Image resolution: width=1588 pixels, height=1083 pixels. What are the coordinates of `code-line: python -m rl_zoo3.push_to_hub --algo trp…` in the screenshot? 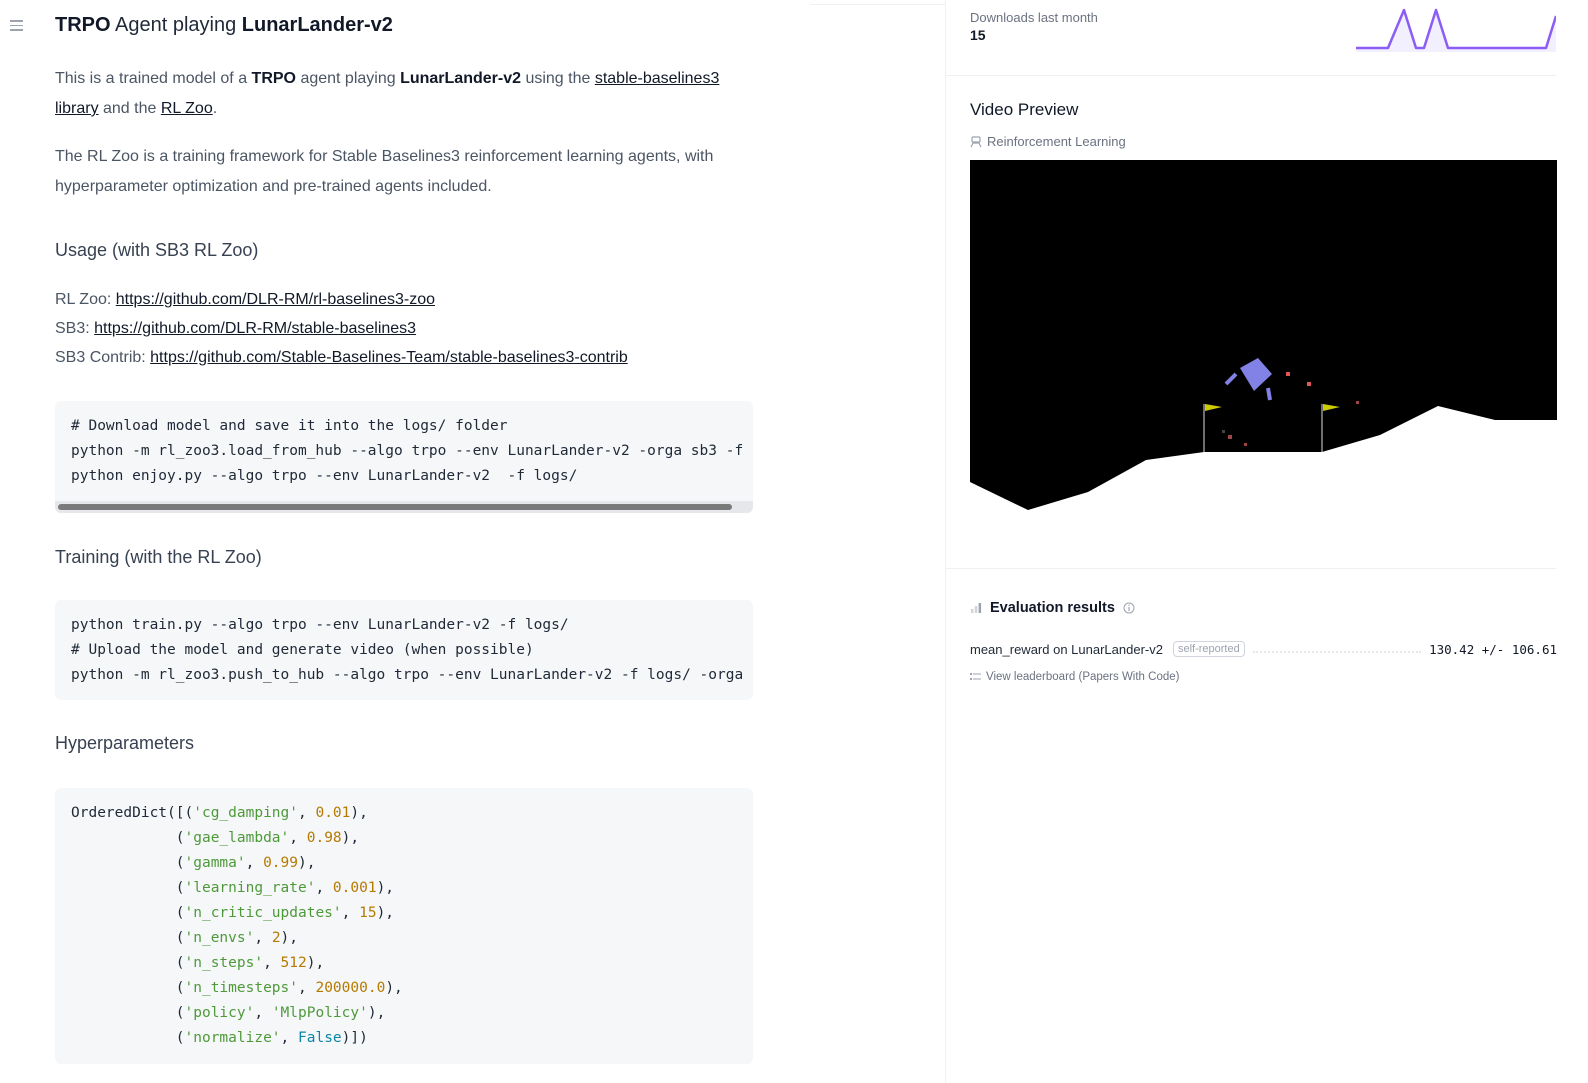 It's located at (412, 675).